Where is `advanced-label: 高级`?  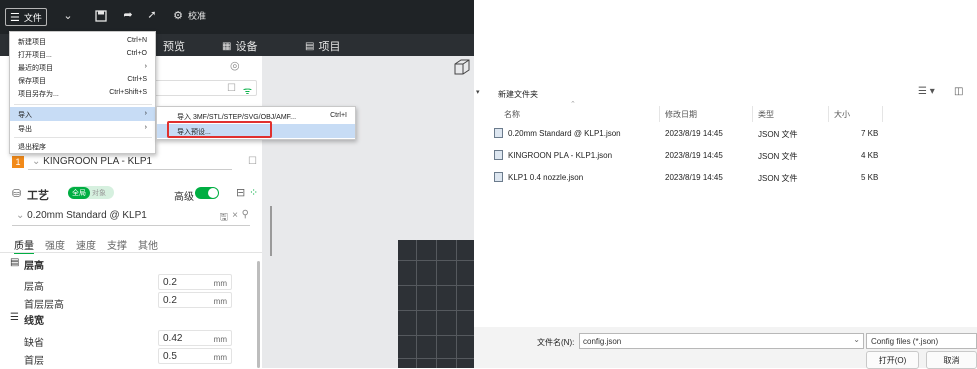 advanced-label: 高级 is located at coordinates (184, 197).